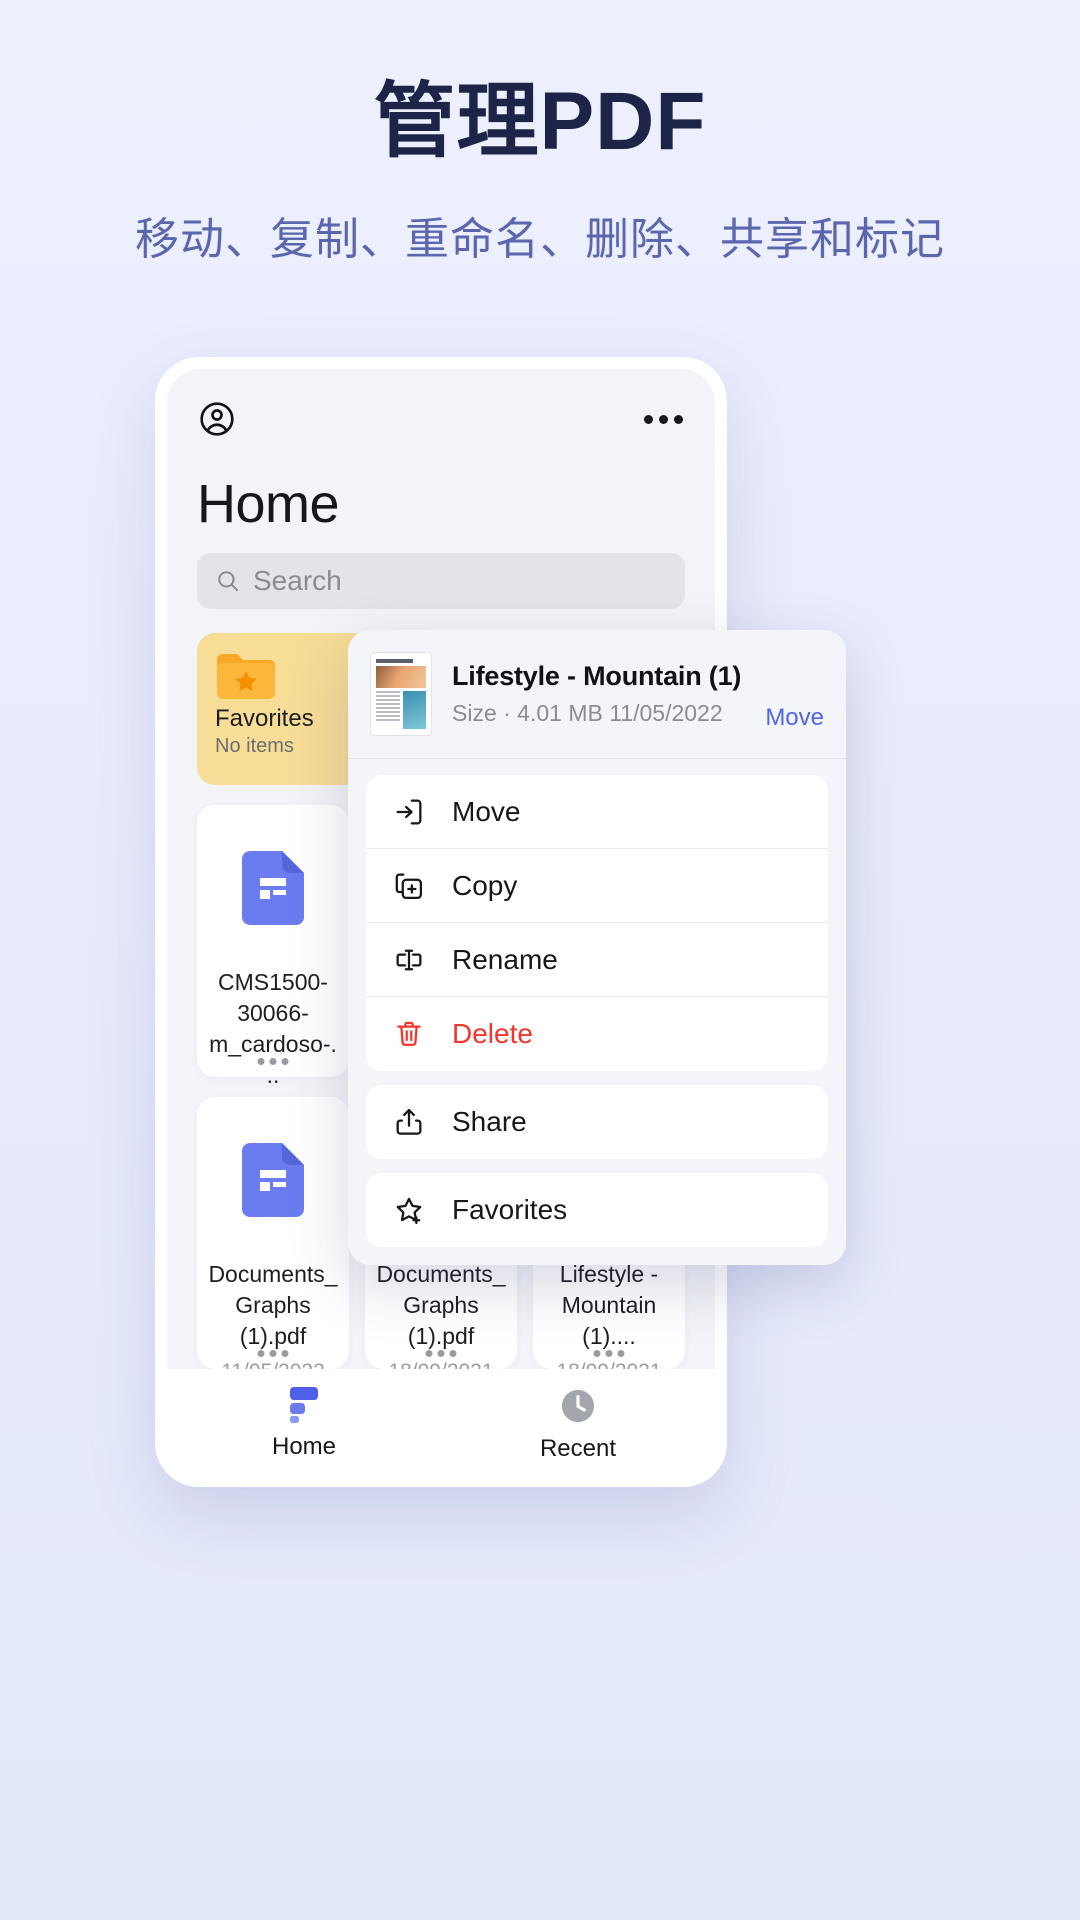  What do you see at coordinates (441, 581) in the screenshot?
I see `search-input: Search` at bounding box center [441, 581].